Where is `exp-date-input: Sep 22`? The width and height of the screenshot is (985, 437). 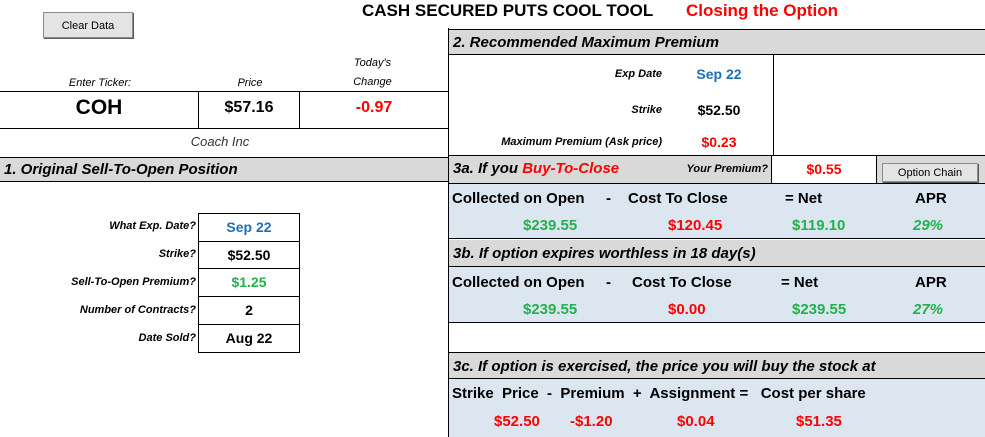 exp-date-input: Sep 22 is located at coordinates (249, 227).